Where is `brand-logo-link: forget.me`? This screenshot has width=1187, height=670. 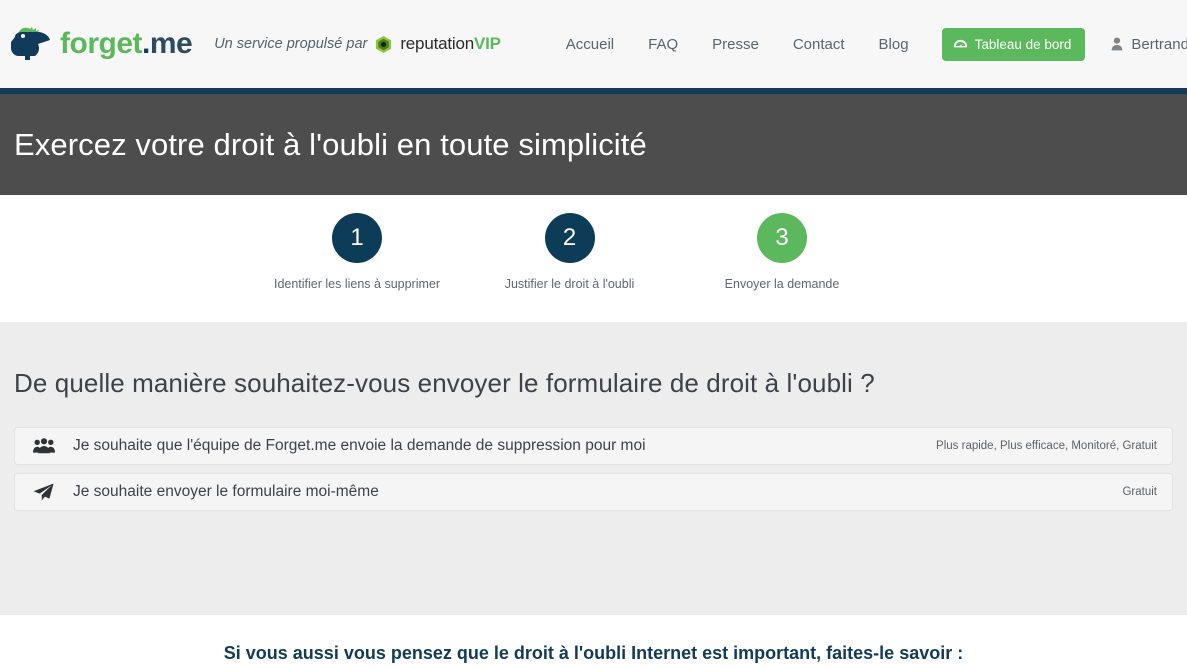
brand-logo-link: forget.me is located at coordinates (100, 44).